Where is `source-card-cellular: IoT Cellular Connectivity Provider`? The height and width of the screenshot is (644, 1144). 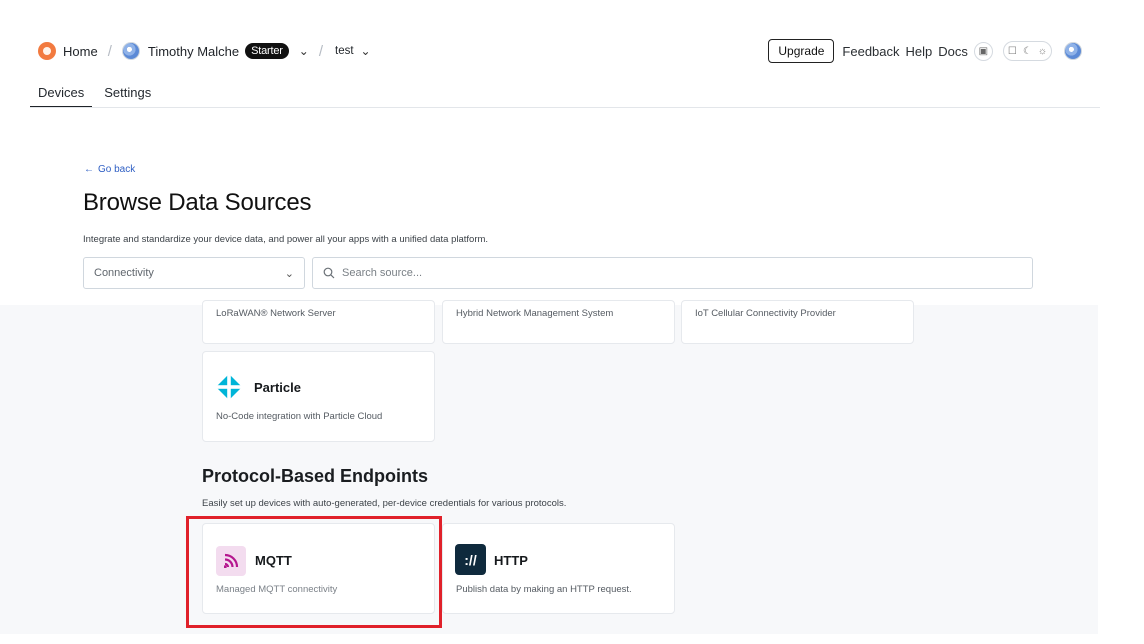 source-card-cellular: IoT Cellular Connectivity Provider is located at coordinates (797, 322).